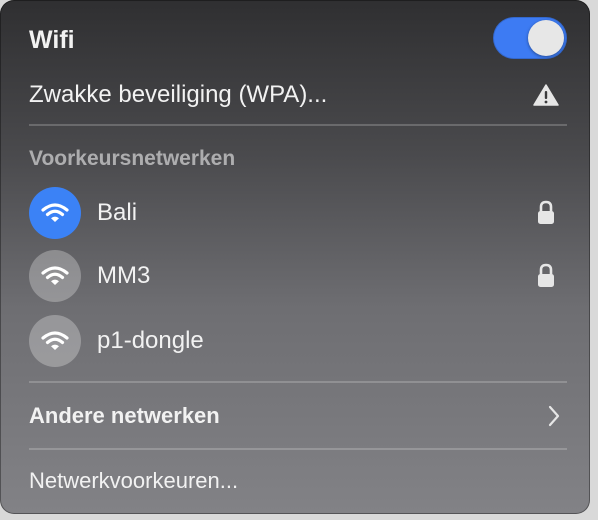 The height and width of the screenshot is (520, 598). Describe the element at coordinates (546, 38) in the screenshot. I see `toggle-knob` at that location.